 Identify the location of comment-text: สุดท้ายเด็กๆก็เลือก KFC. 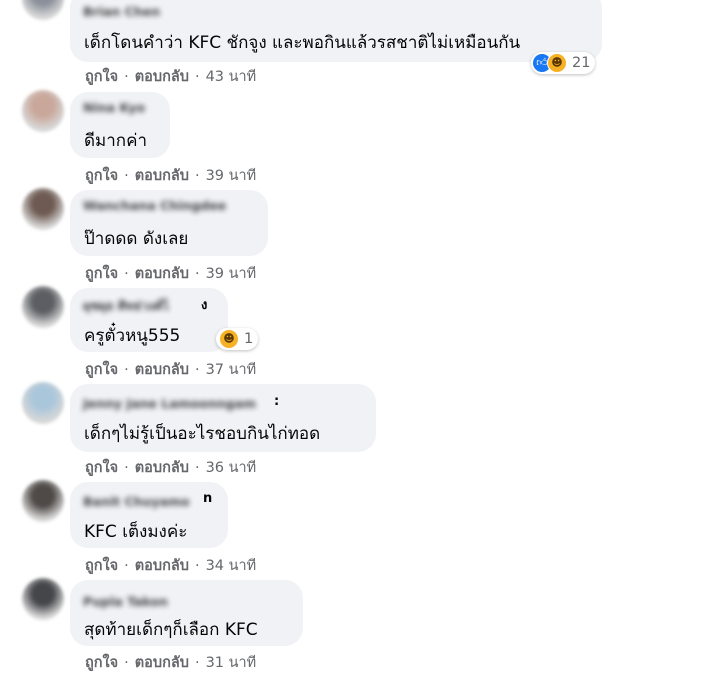
(171, 630).